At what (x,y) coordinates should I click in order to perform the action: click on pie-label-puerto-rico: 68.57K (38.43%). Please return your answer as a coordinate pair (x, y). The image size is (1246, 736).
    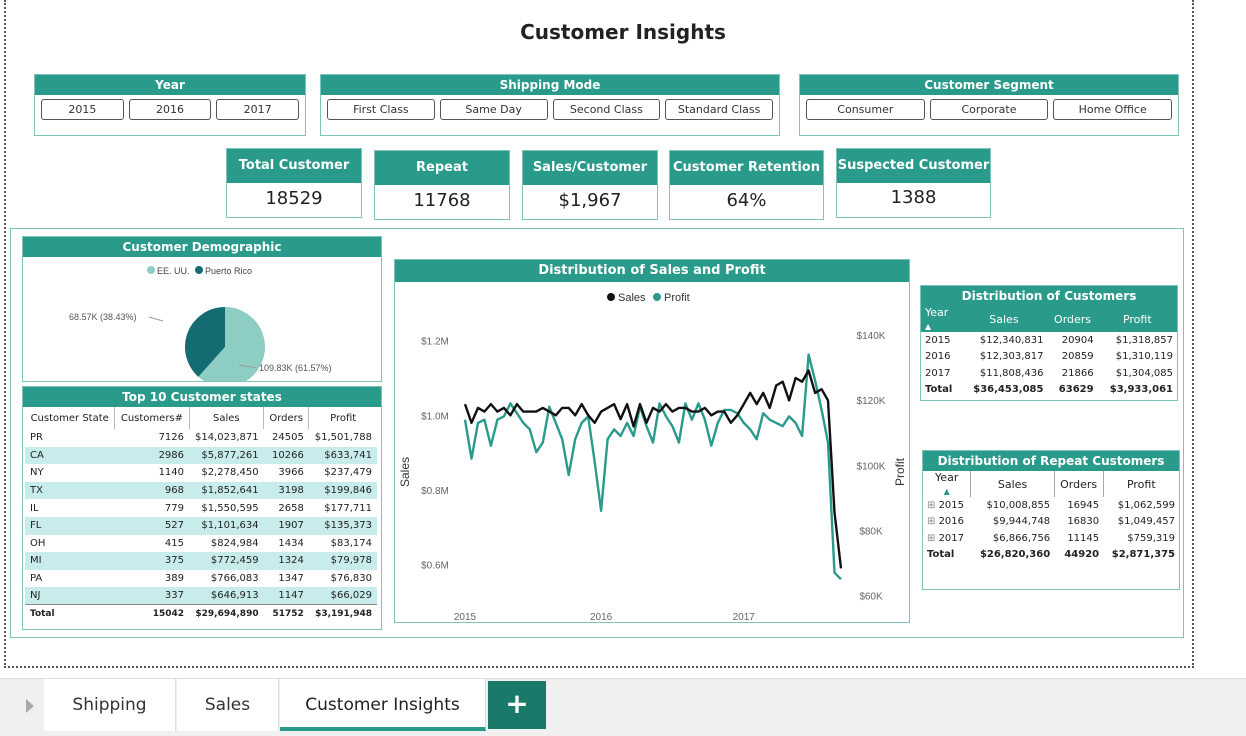
    Looking at the image, I should click on (103, 317).